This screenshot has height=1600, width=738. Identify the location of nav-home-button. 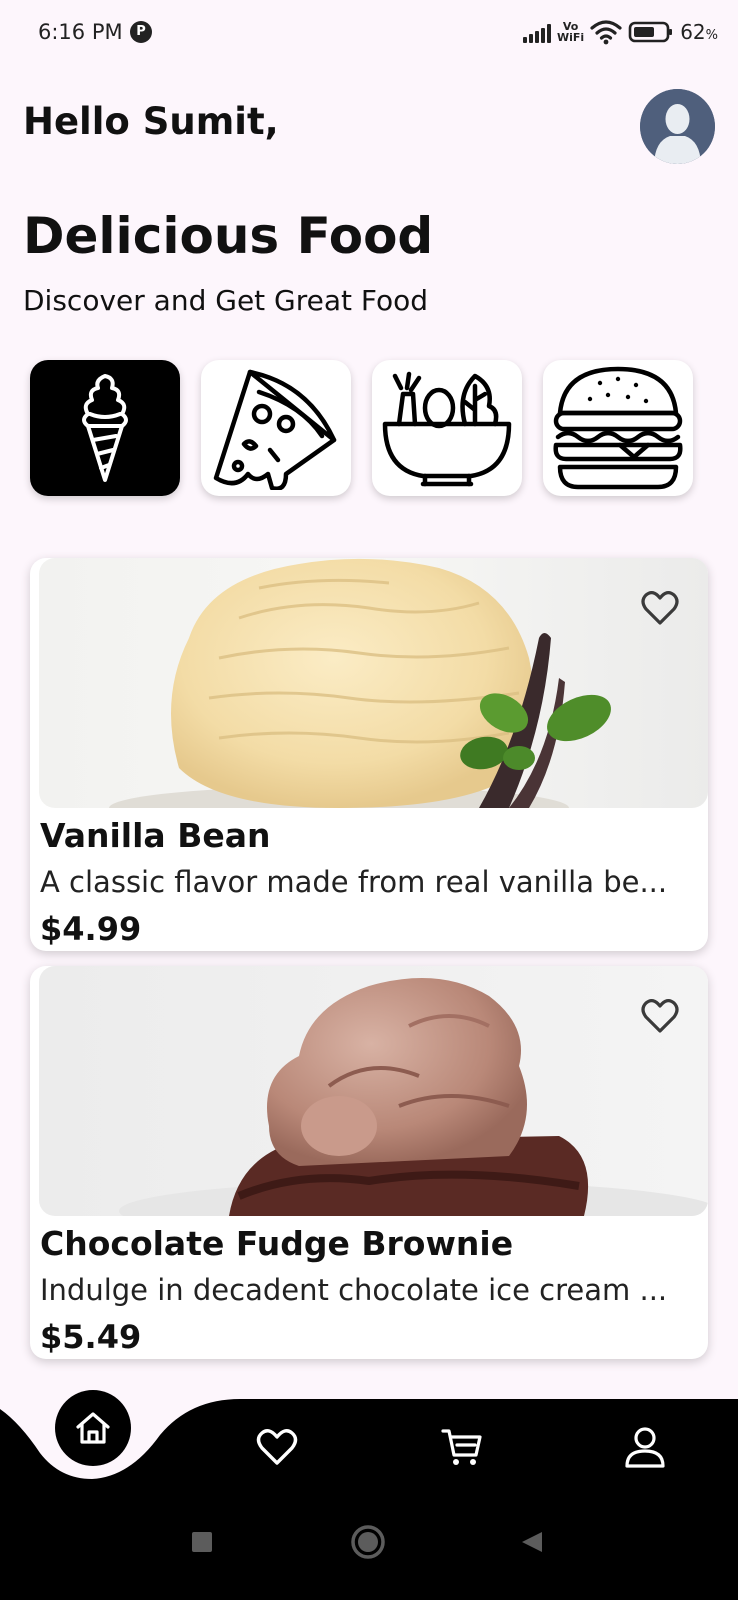
(93, 1428).